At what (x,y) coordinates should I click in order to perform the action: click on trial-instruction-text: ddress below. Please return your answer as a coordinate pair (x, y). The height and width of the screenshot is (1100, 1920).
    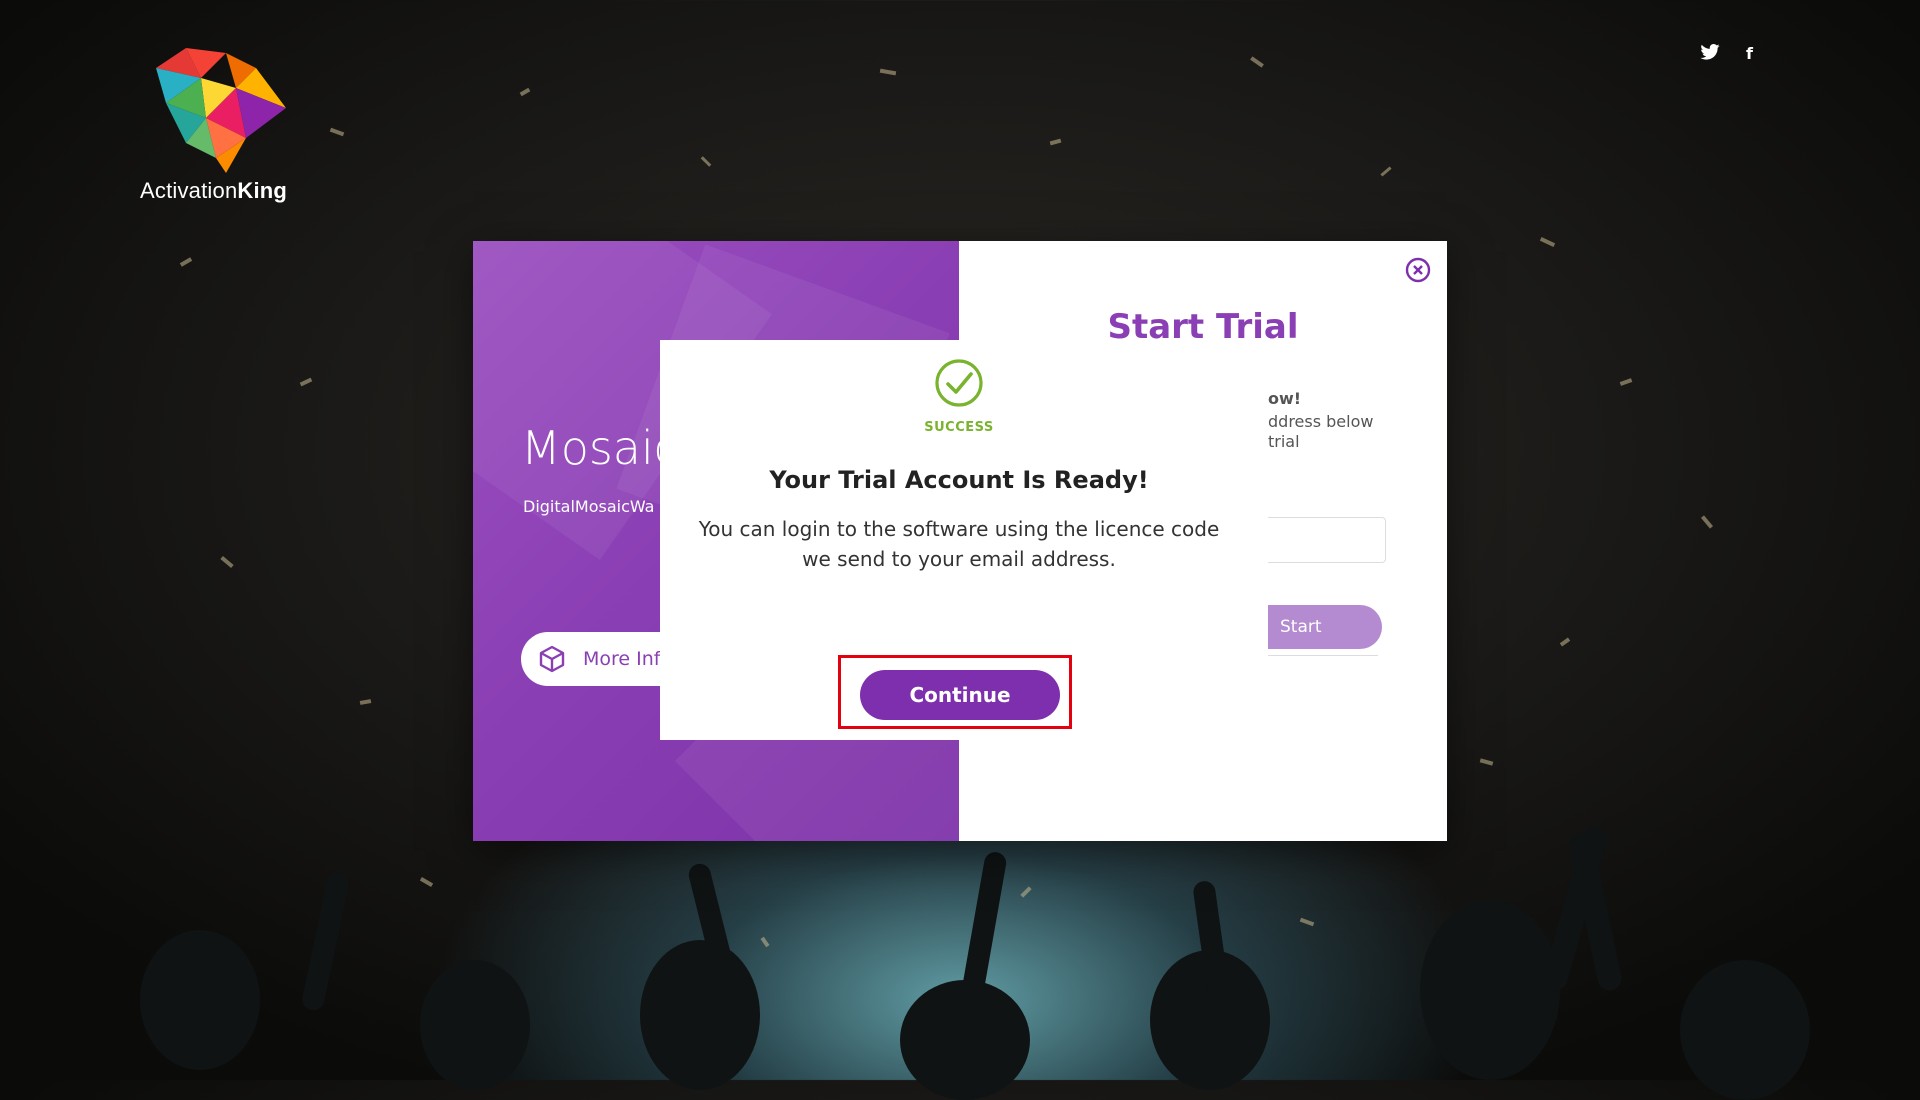
    Looking at the image, I should click on (1321, 421).